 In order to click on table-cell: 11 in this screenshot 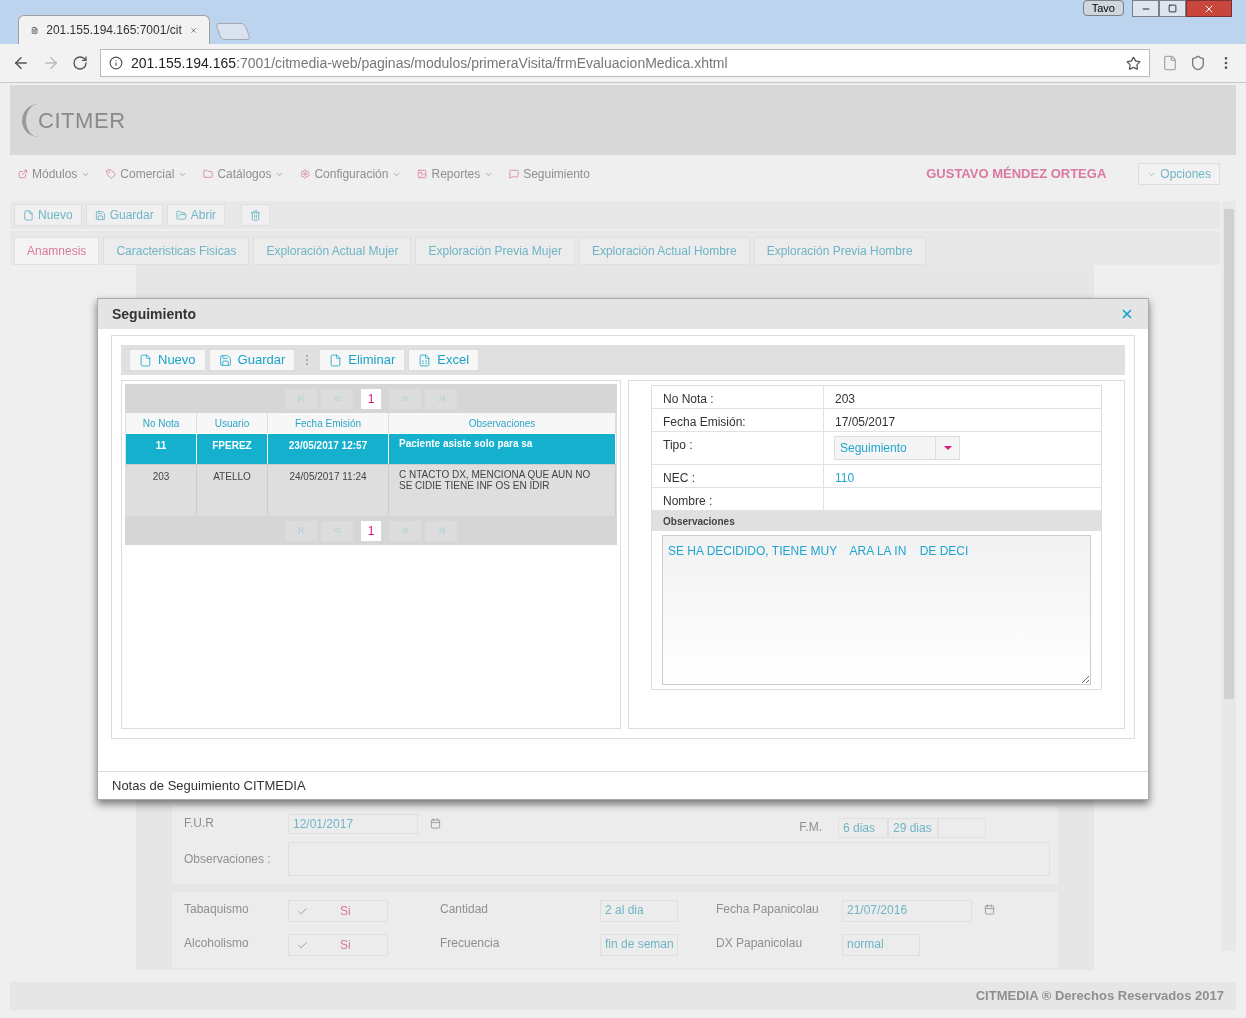, I will do `click(161, 448)`.